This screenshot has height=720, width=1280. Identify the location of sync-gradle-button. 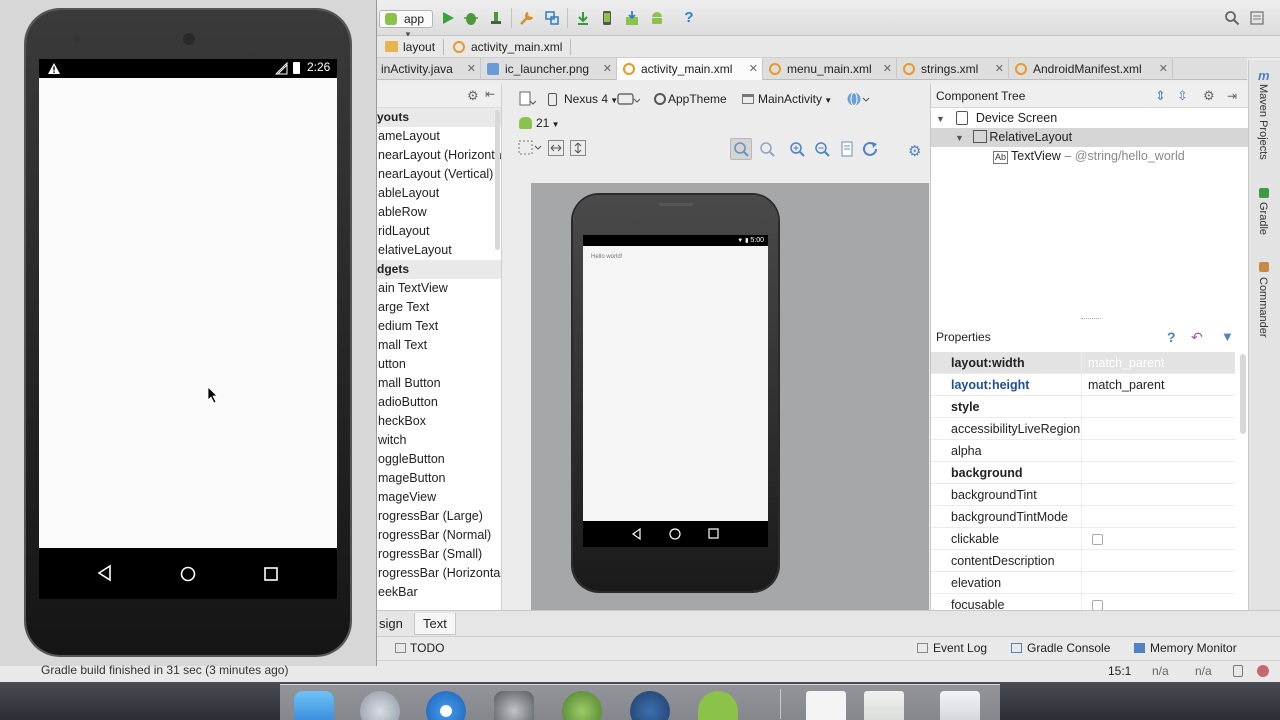
(583, 18).